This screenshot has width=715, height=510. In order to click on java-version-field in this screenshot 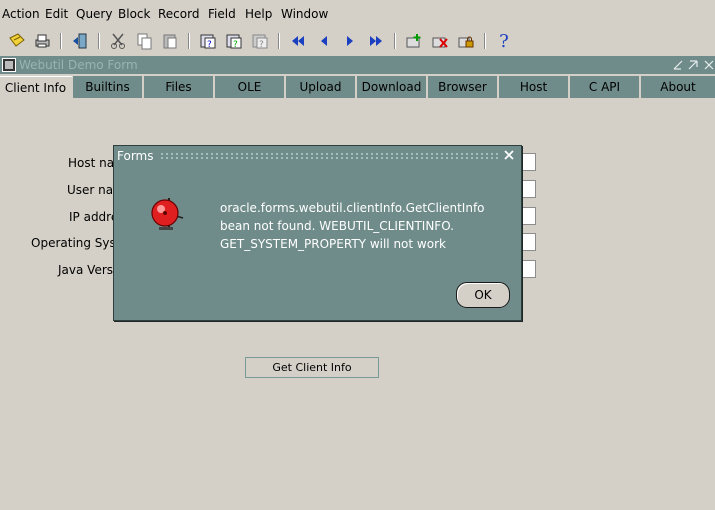, I will do `click(528, 269)`.